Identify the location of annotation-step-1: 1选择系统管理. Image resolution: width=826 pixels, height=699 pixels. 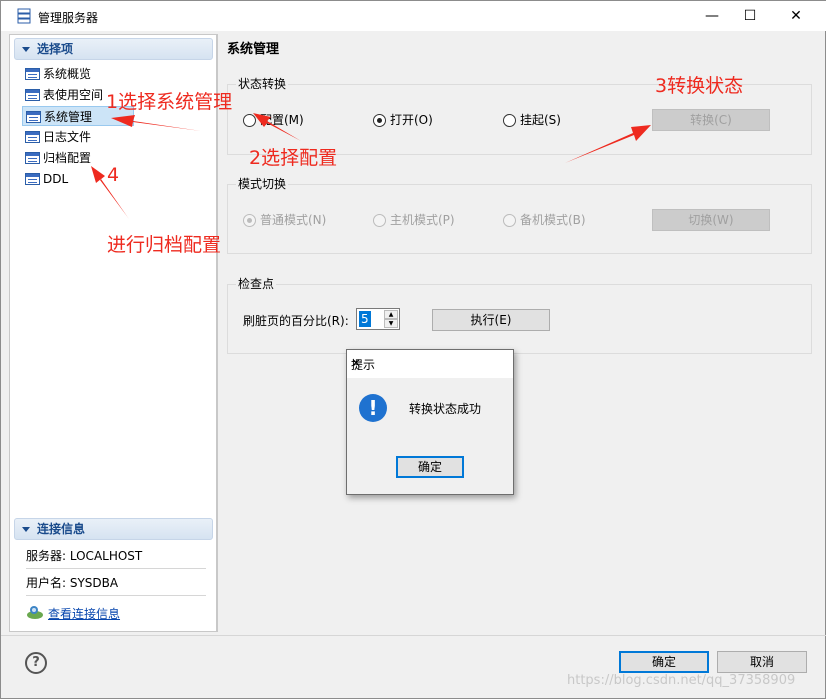
(169, 102).